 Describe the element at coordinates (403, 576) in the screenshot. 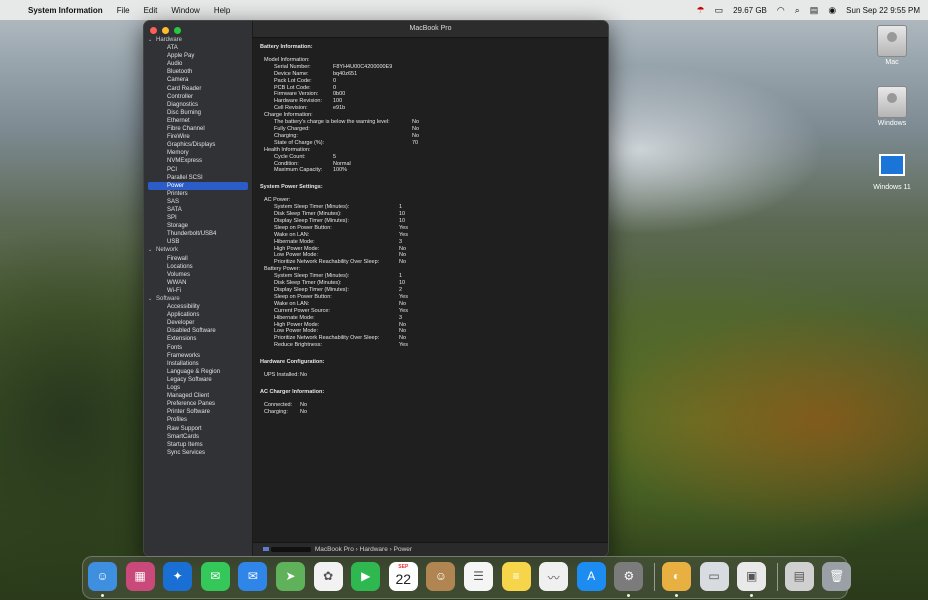

I see `calendar-icon: SEP 22` at that location.